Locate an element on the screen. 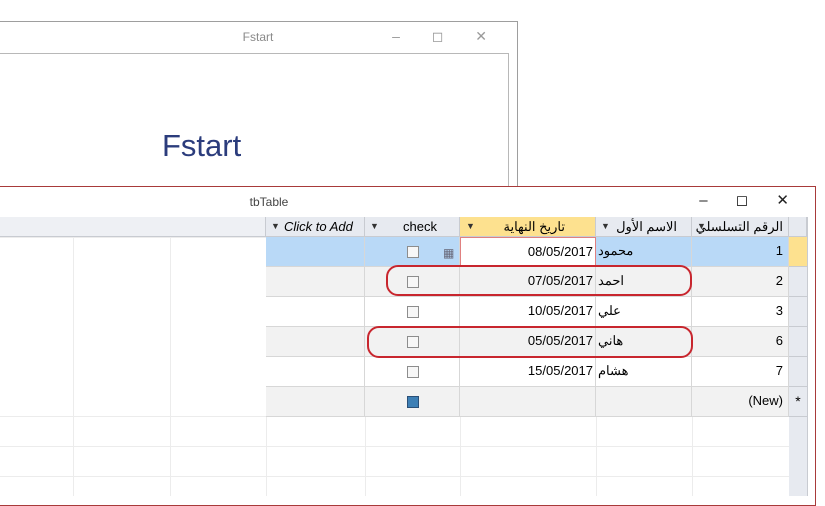 This screenshot has width=825, height=506. table-cell: علي is located at coordinates (644, 312).